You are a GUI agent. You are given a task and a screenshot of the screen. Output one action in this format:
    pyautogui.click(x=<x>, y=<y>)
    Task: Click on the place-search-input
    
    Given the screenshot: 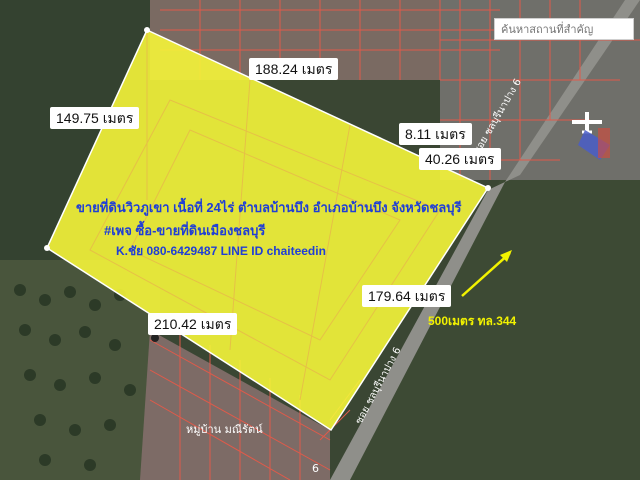 What is the action you would take?
    pyautogui.click(x=564, y=29)
    